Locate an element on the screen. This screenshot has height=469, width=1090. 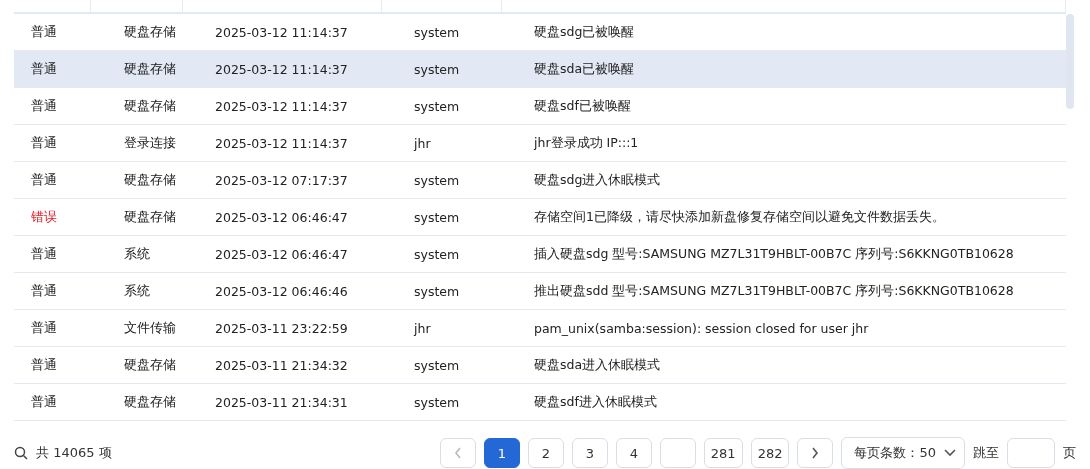
table-cell-text: 2025-03-12 07:17:37 is located at coordinates (281, 180).